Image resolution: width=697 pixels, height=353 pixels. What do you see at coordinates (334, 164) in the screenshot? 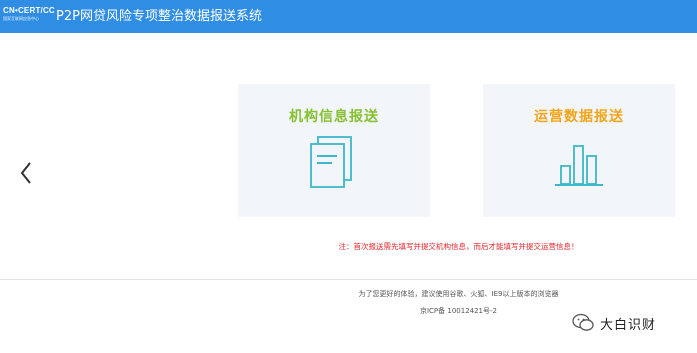
I see `documents-icon` at bounding box center [334, 164].